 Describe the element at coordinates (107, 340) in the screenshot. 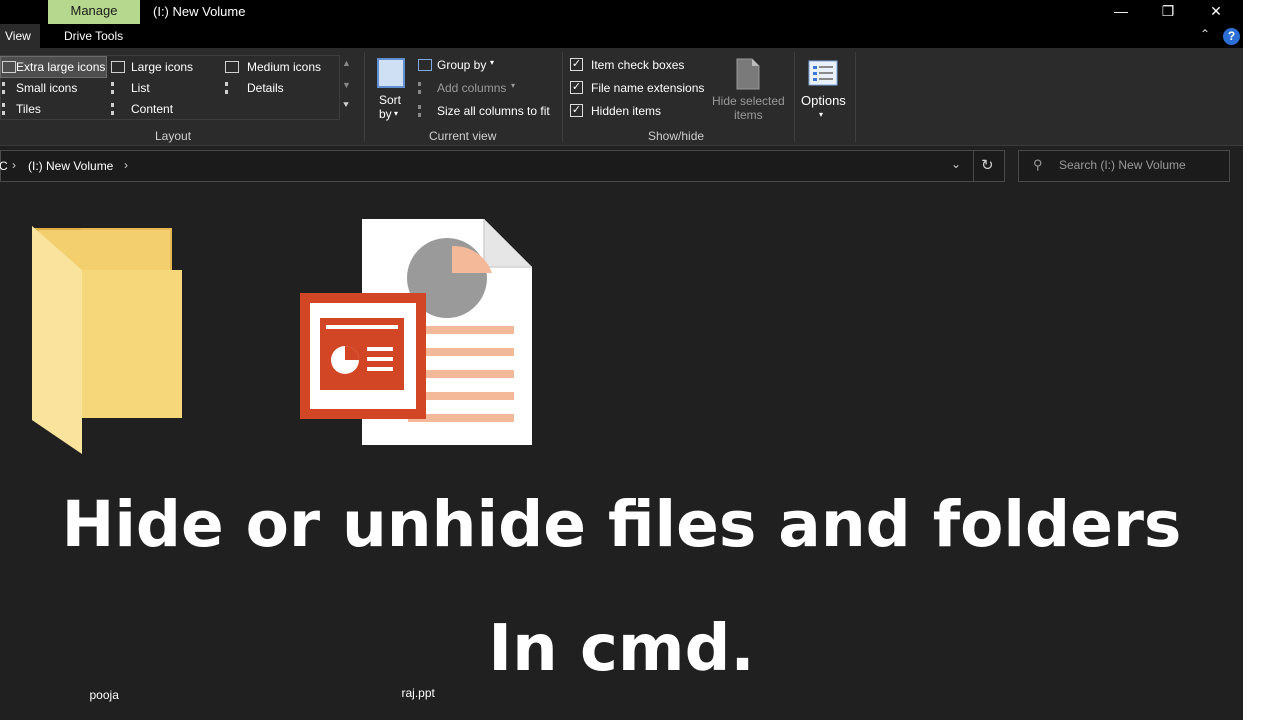

I see `folder-icon` at that location.